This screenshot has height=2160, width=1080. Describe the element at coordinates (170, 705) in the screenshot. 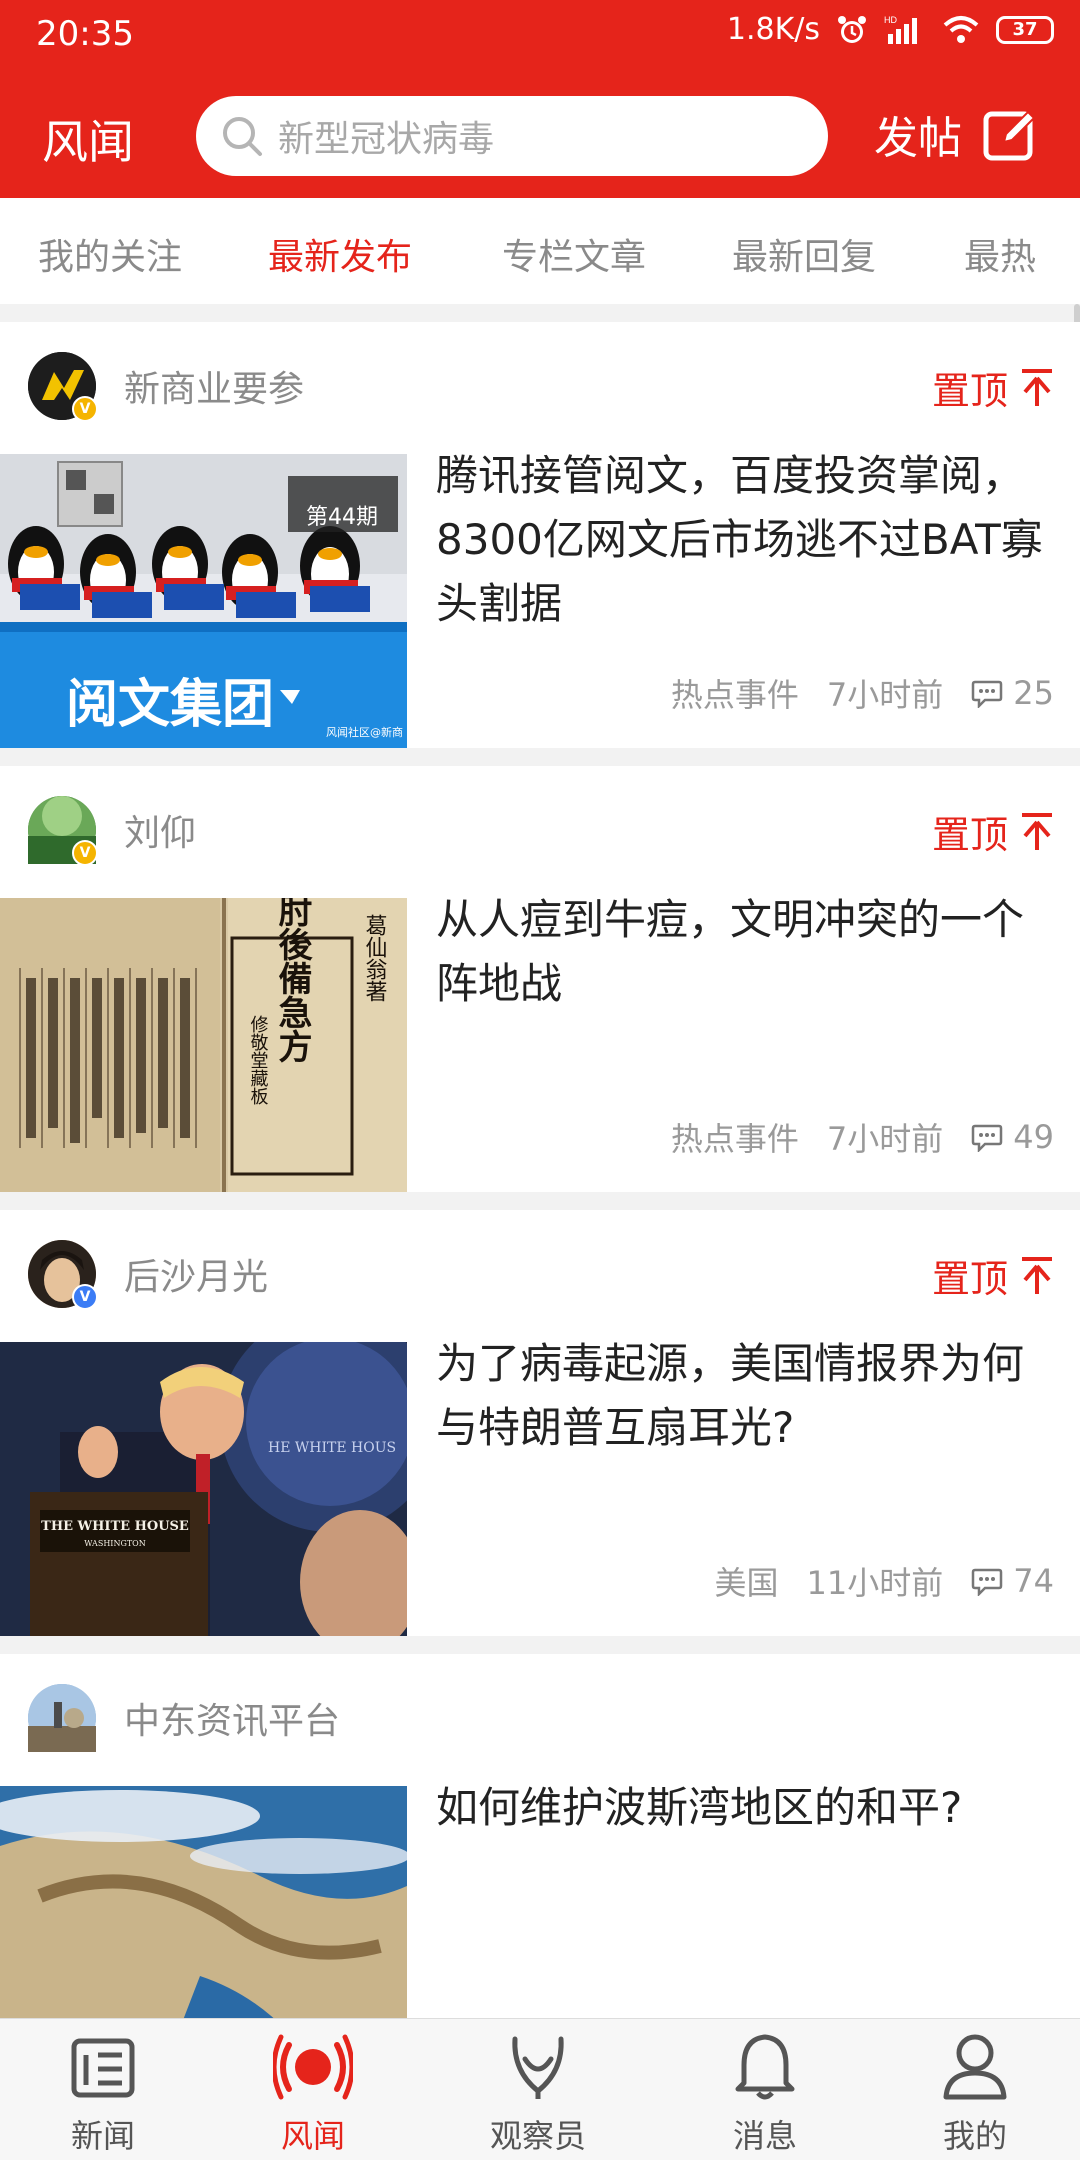

I see `image-caption: 阅文集团` at that location.